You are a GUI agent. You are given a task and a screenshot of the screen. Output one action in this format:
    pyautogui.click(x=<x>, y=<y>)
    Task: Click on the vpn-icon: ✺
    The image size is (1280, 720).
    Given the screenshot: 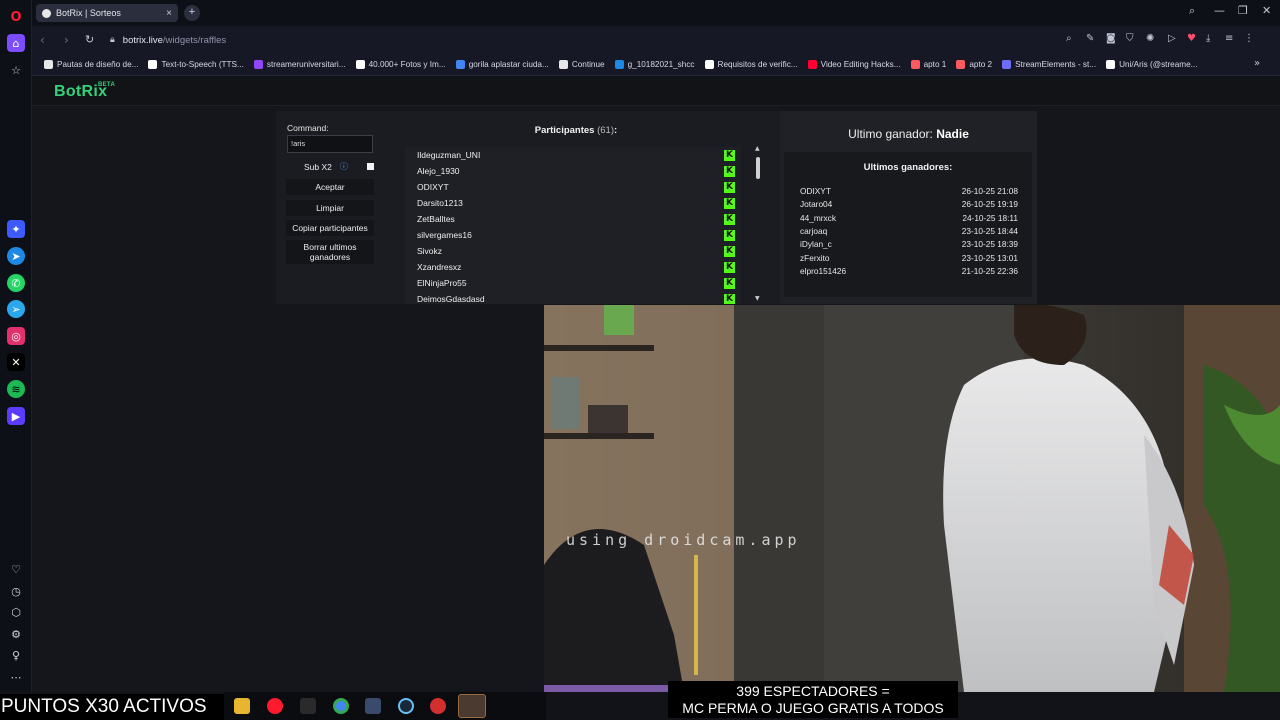 What is the action you would take?
    pyautogui.click(x=1150, y=38)
    